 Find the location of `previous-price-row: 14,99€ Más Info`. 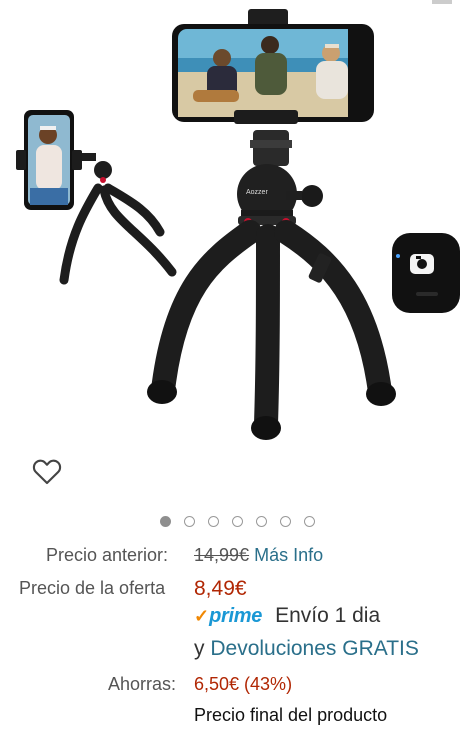

previous-price-row: 14,99€ Más Info is located at coordinates (258, 555).